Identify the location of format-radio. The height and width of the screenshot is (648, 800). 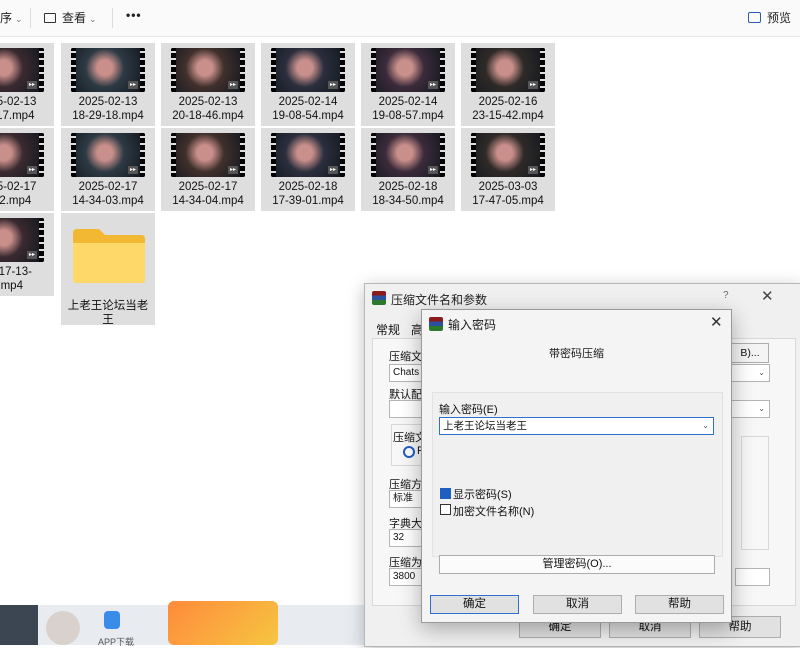
(409, 452).